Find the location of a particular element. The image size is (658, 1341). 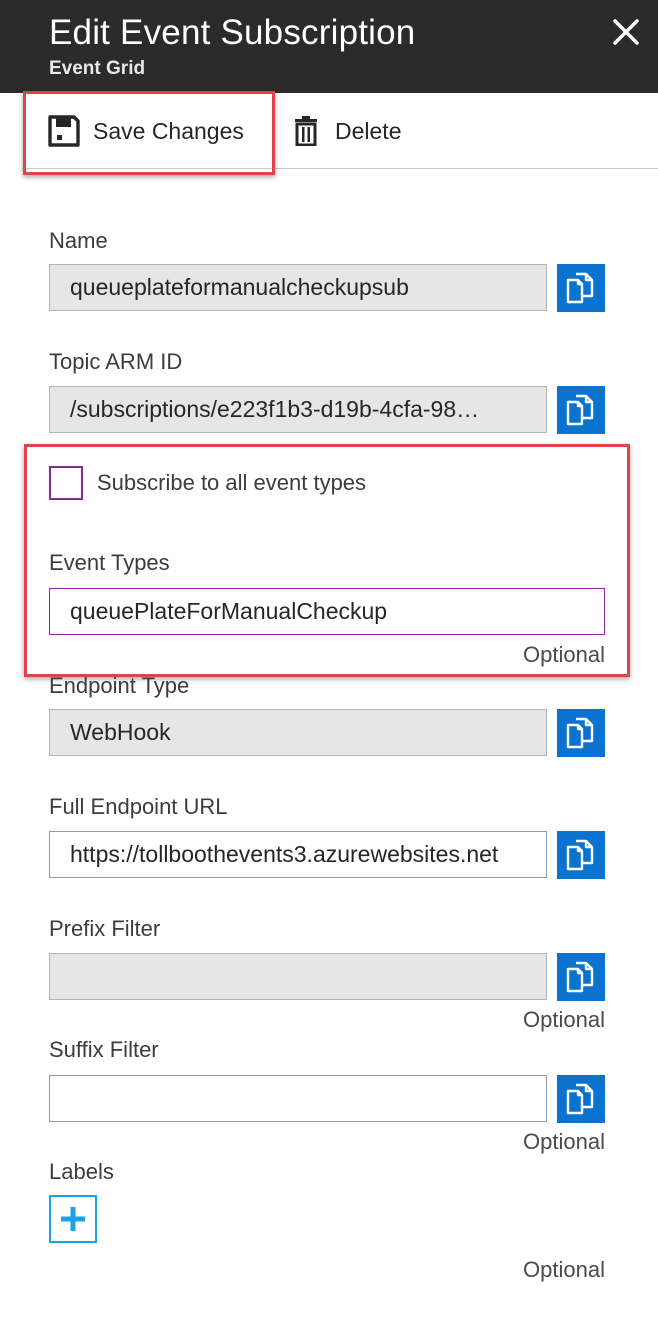

event-types-optional-hint: Optional is located at coordinates (564, 654).